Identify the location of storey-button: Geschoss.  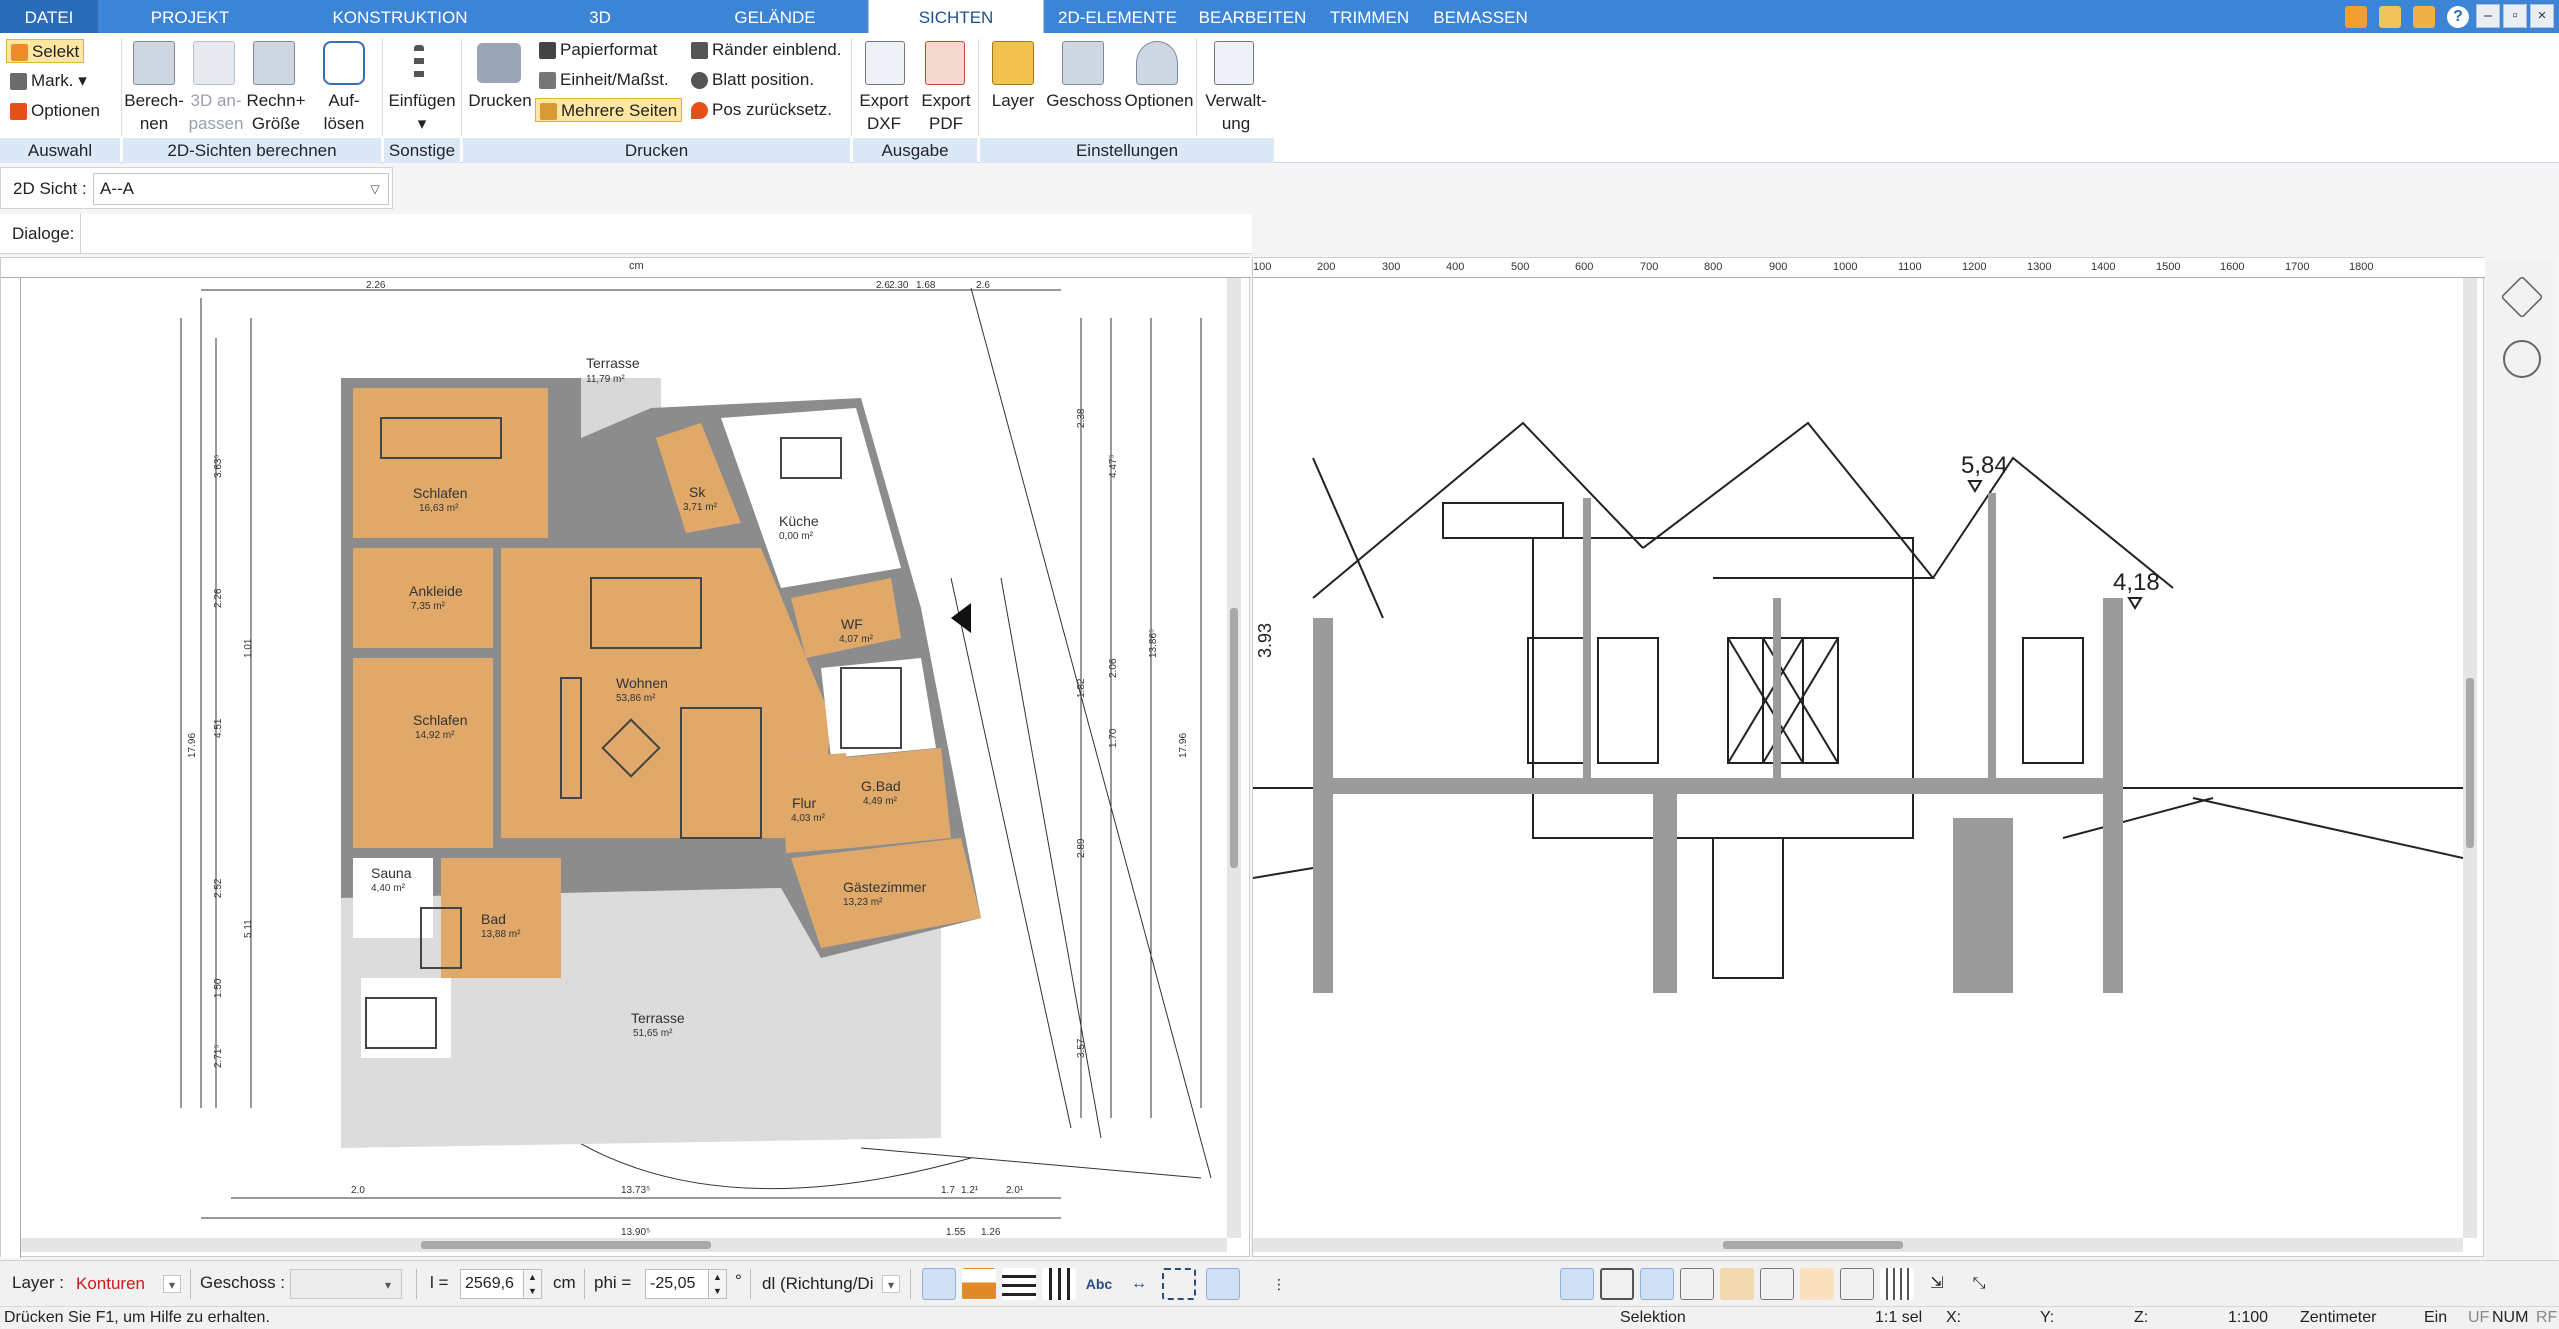
(1084, 100).